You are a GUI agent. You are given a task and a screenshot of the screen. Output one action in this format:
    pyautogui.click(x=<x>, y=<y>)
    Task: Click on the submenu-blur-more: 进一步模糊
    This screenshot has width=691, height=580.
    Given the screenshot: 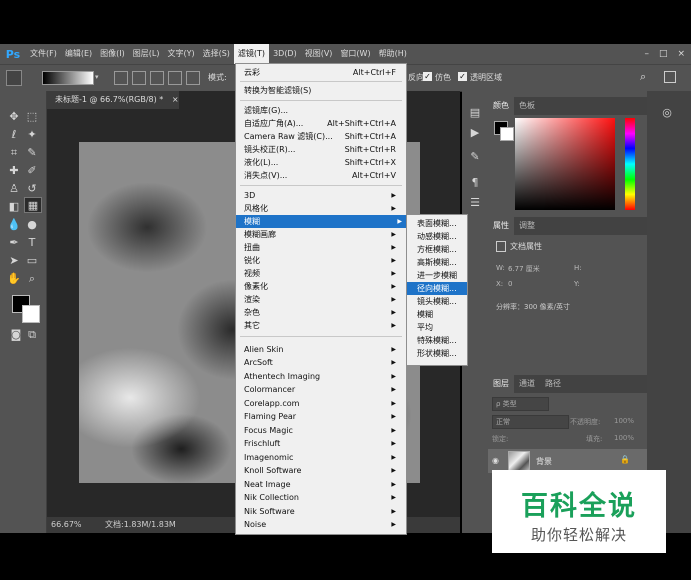 What is the action you would take?
    pyautogui.click(x=437, y=275)
    